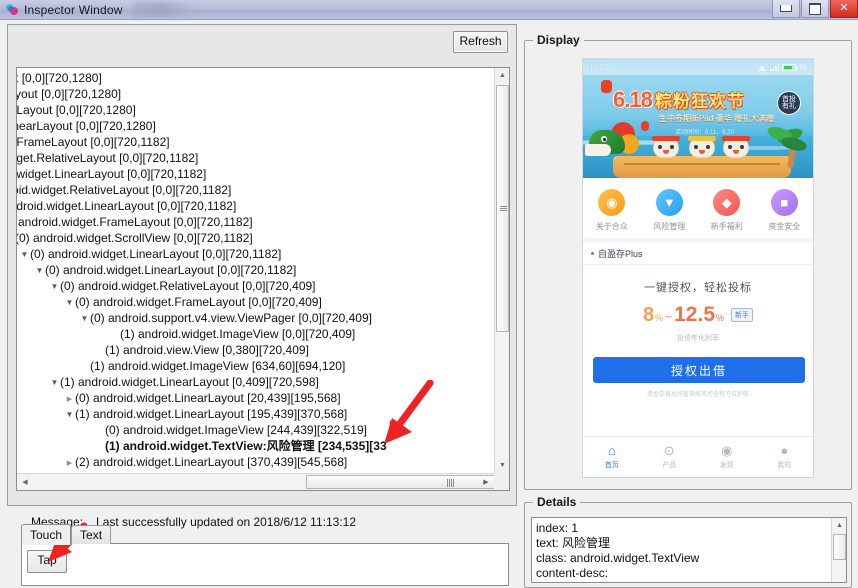 This screenshot has height=588, width=858. I want to click on tree-node: rameLayout [0,0][720,1280], so click(202, 78).